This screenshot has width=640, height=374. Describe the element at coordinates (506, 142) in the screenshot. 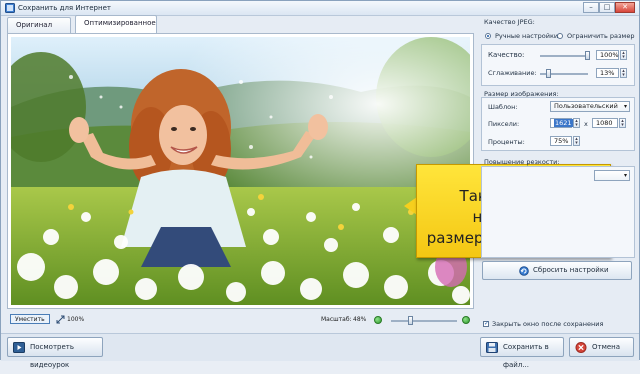

I see `percent-label: Проценты:` at that location.